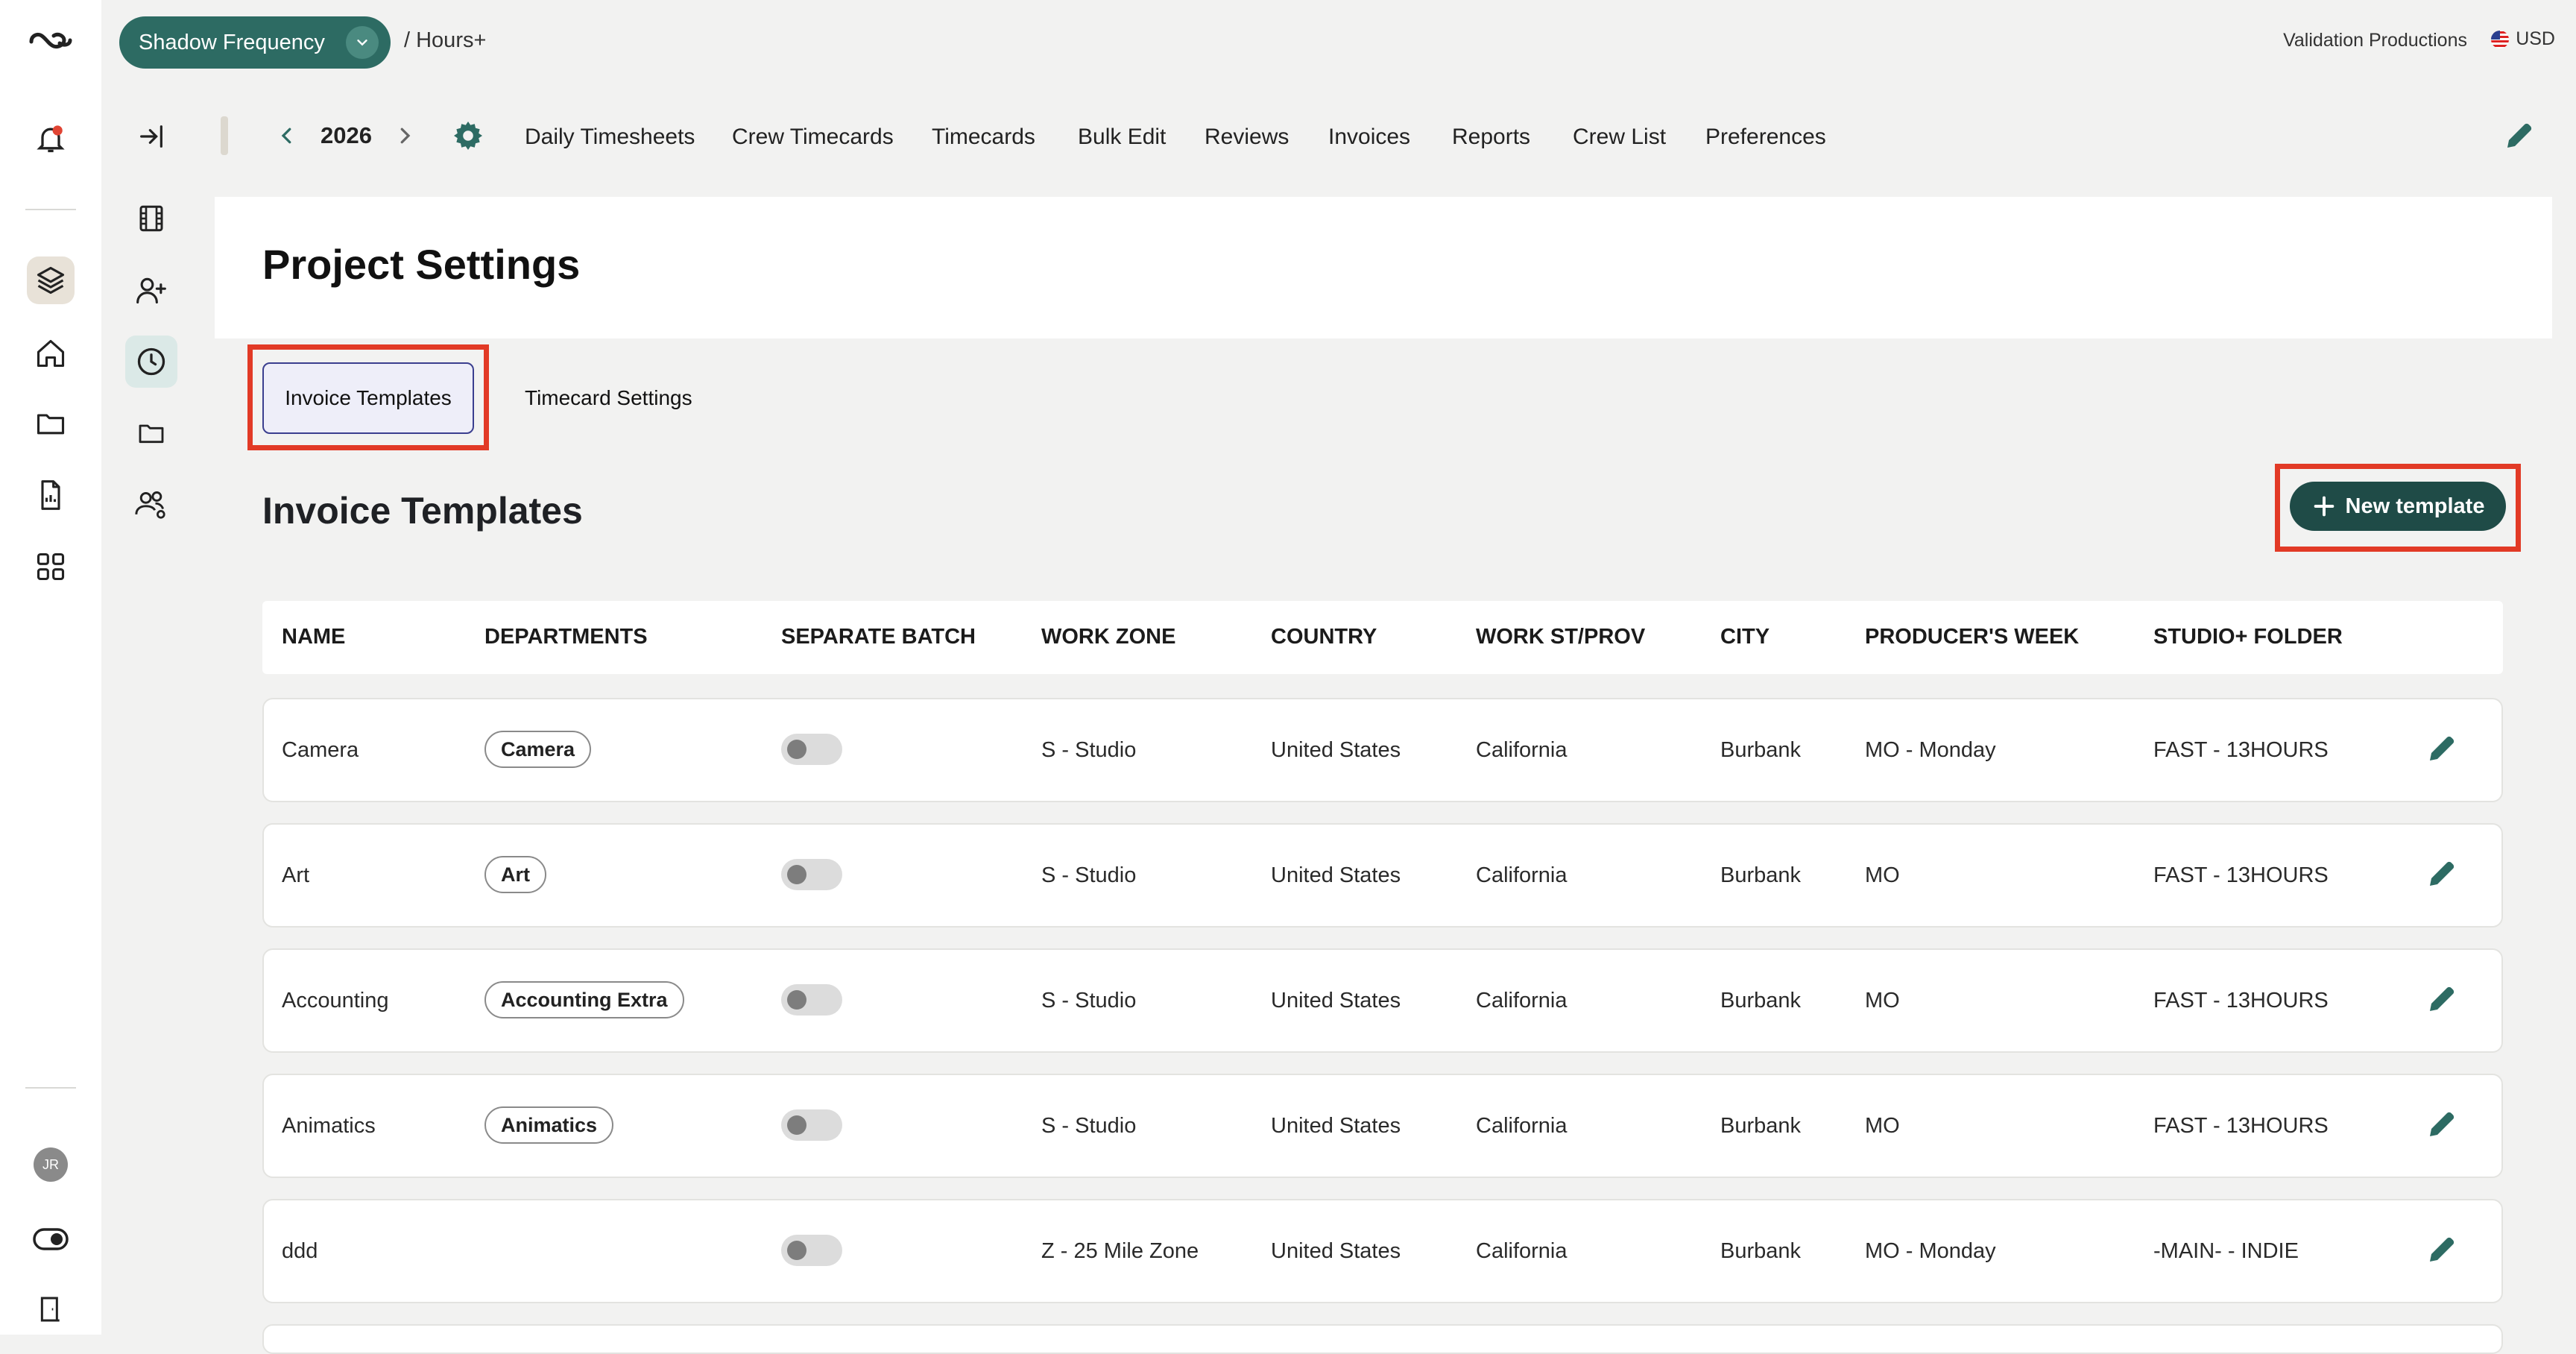 This screenshot has height=1354, width=2576. Describe the element at coordinates (51, 42) in the screenshot. I see `app-logo` at that location.